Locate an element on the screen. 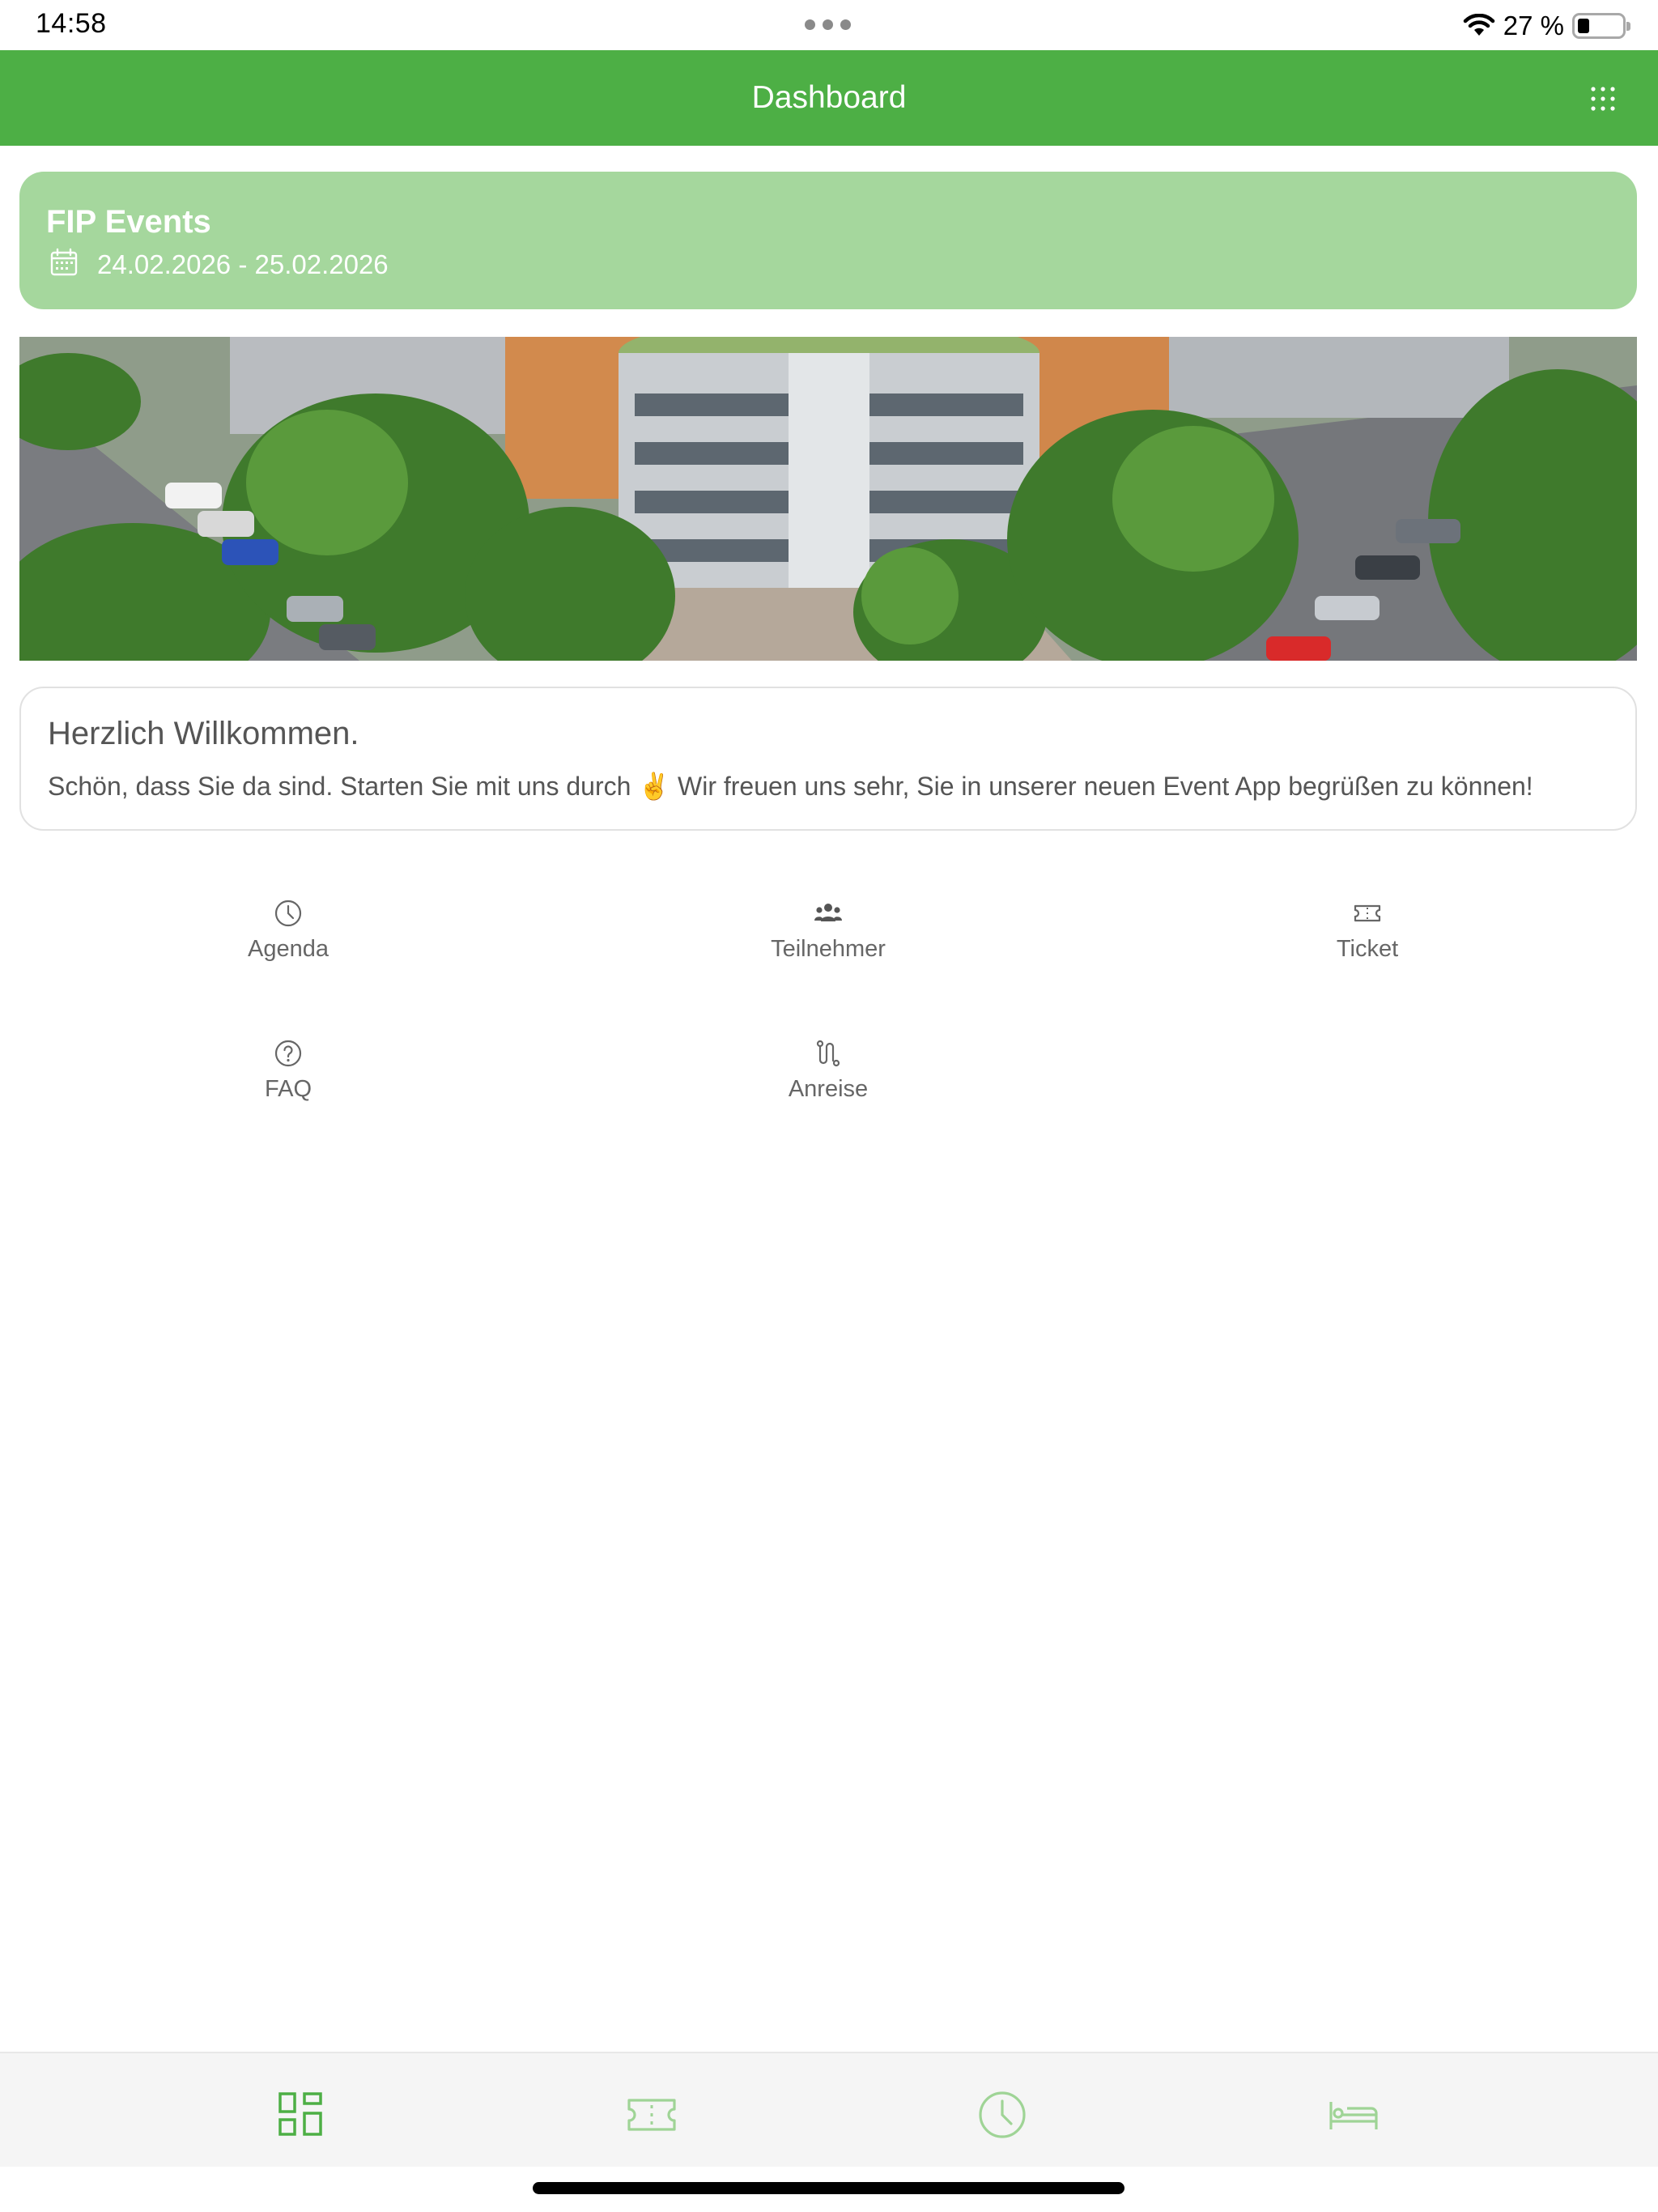 The image size is (1658, 2212). tile-label: Teilnehmer is located at coordinates (828, 949).